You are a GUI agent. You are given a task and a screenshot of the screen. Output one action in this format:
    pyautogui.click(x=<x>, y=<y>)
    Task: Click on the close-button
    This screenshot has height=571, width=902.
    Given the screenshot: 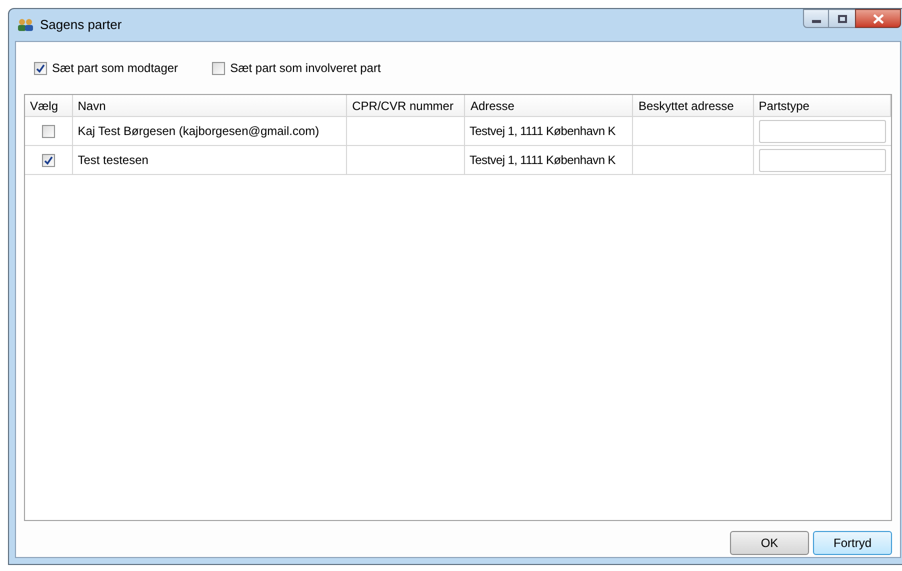 What is the action you would take?
    pyautogui.click(x=878, y=18)
    